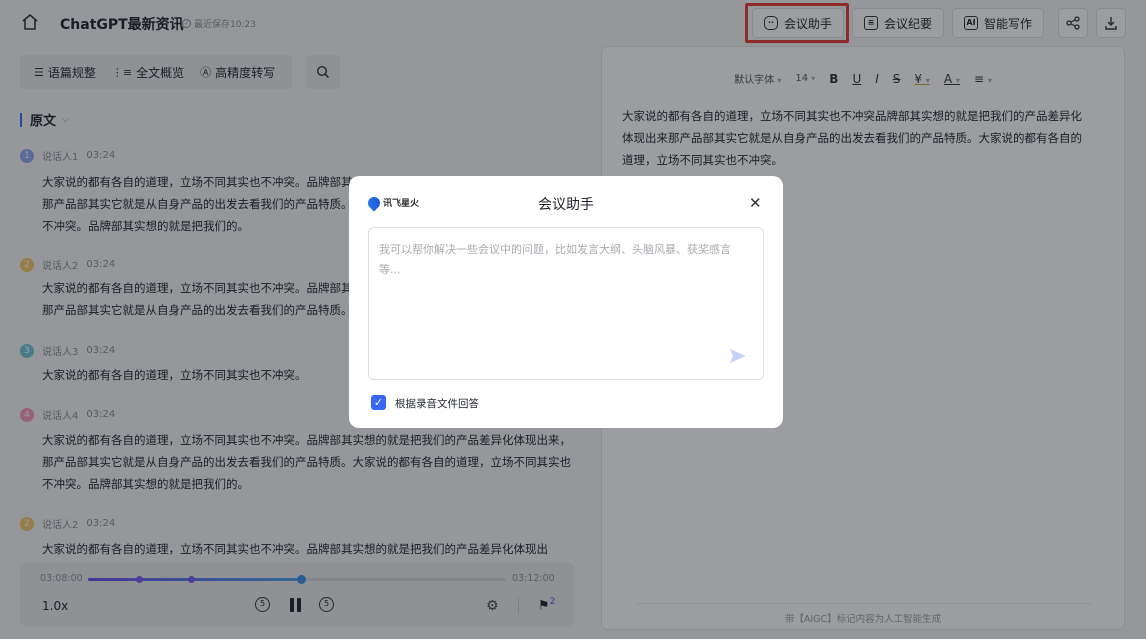  I want to click on answer-from-recording-checkbox: ✓, so click(378, 402).